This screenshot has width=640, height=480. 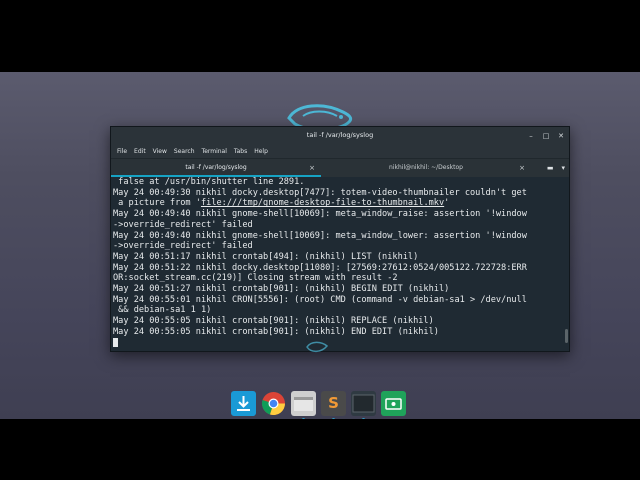 What do you see at coordinates (160, 151) in the screenshot?
I see `menu-view: View` at bounding box center [160, 151].